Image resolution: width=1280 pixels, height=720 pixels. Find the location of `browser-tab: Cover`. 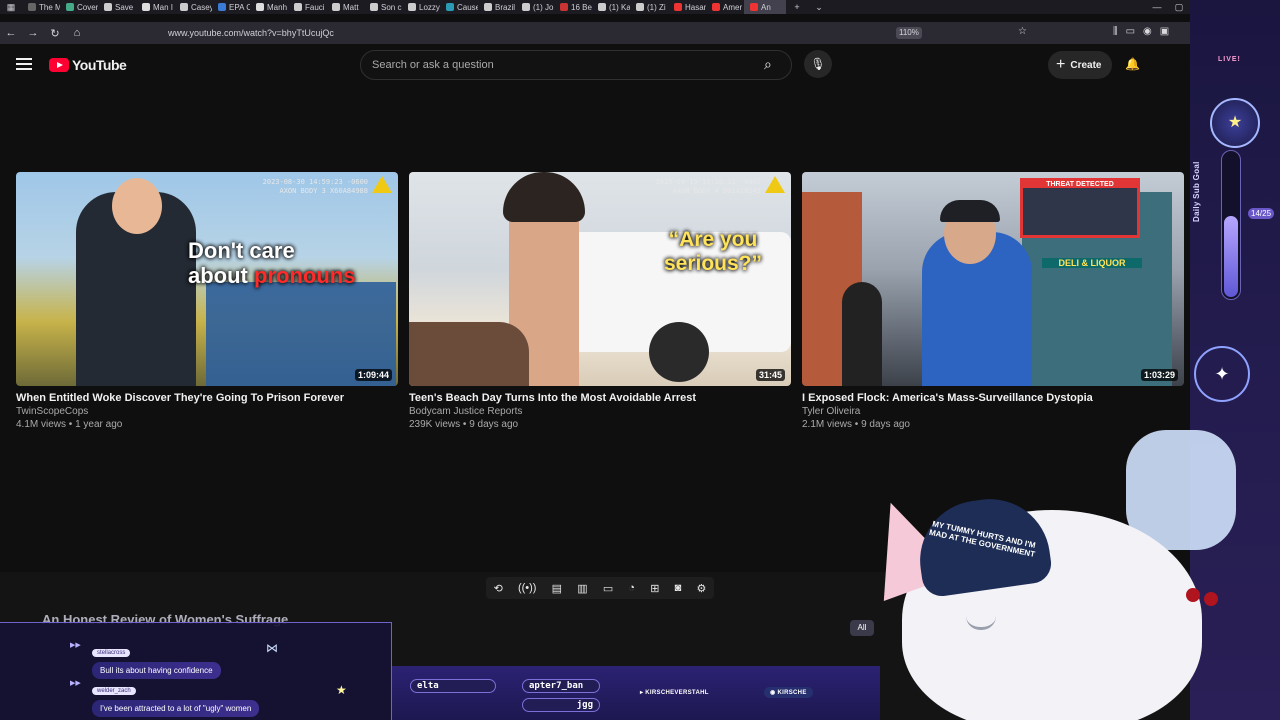

browser-tab: Cover is located at coordinates (79, 7).